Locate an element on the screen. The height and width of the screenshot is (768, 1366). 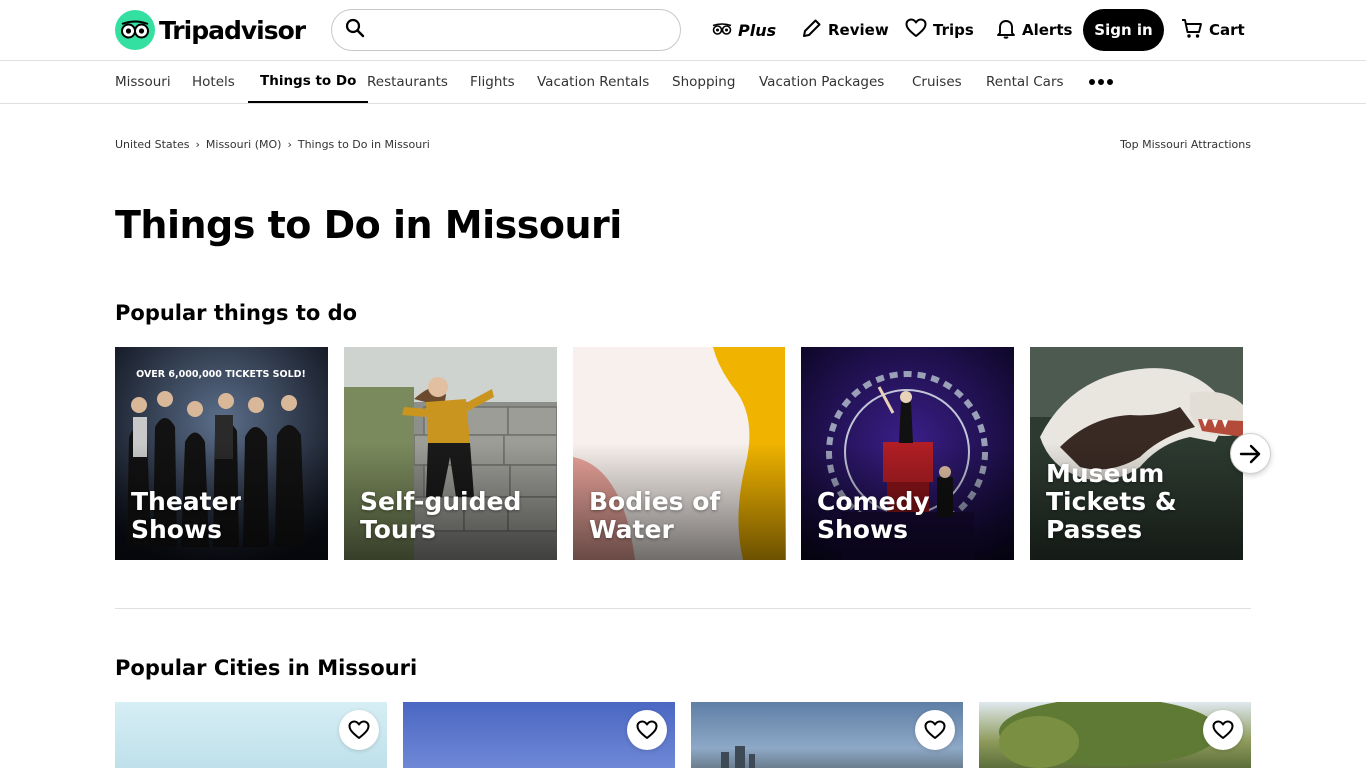
cart-icon is located at coordinates (1192, 30).